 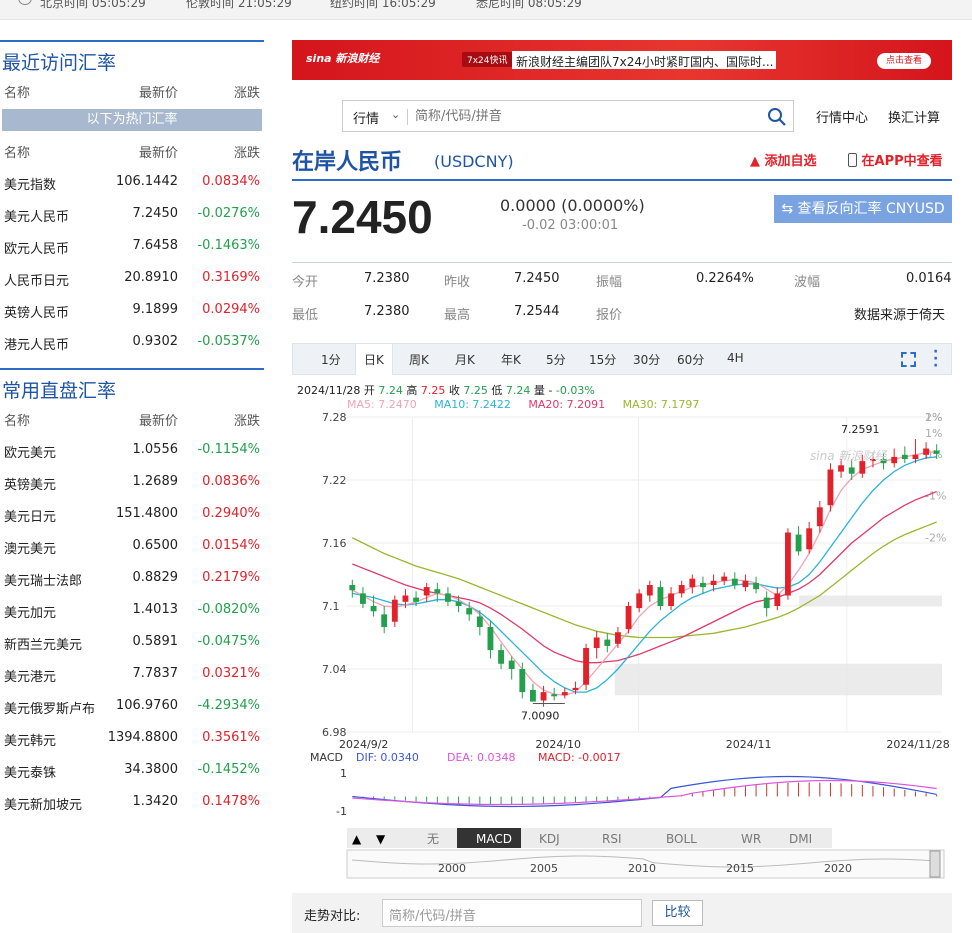 I want to click on tab-day: 日K, so click(x=374, y=359).